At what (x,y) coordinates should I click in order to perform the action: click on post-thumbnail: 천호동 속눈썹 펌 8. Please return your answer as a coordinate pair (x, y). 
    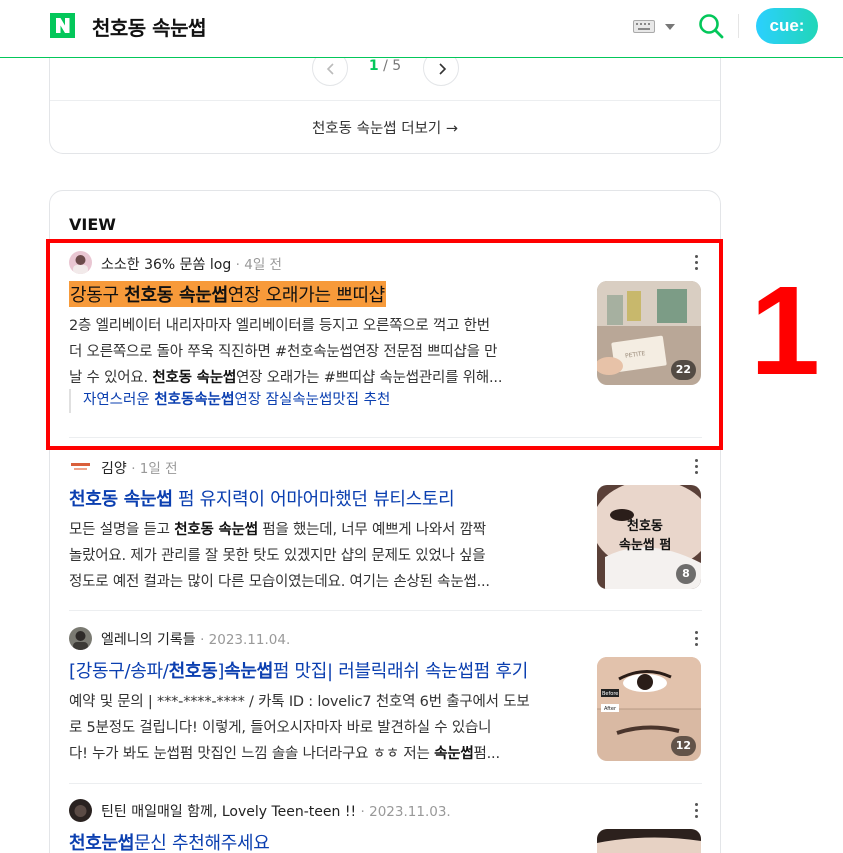
    Looking at the image, I should click on (649, 537).